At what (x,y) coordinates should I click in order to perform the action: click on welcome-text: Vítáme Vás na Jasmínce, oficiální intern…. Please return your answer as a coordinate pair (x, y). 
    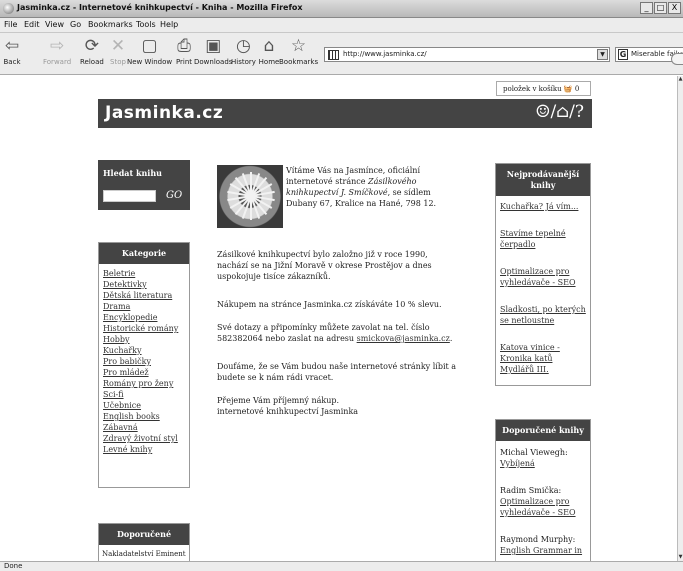
    Looking at the image, I should click on (374, 187).